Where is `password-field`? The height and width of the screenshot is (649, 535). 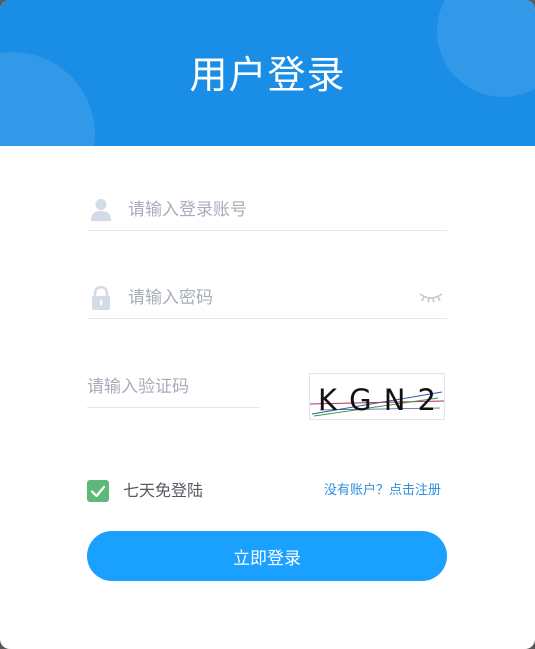
password-field is located at coordinates (267, 298).